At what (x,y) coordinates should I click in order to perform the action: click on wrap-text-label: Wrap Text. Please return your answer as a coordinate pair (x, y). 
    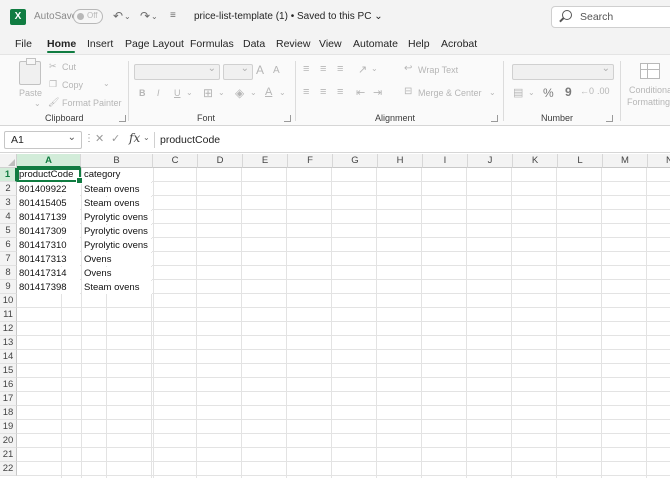
    Looking at the image, I should click on (438, 70).